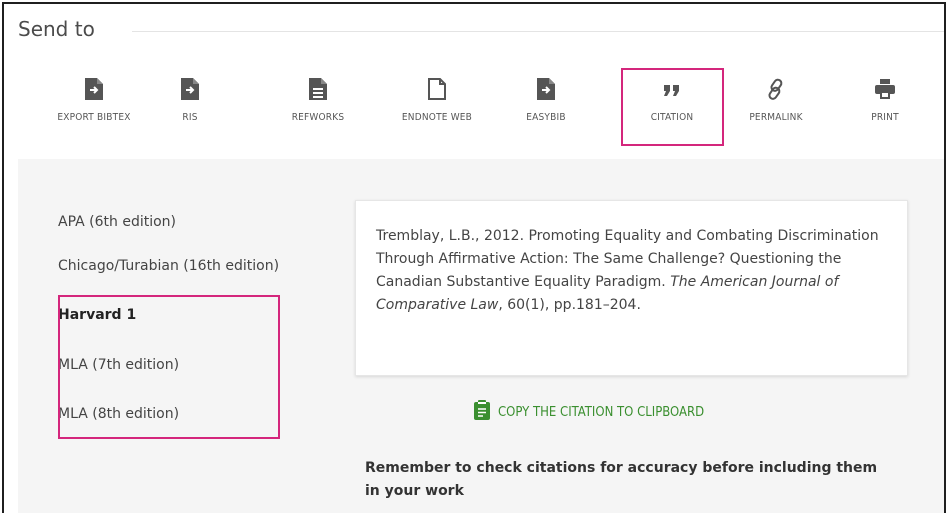  What do you see at coordinates (885, 117) in the screenshot?
I see `tool-label: PRINT` at bounding box center [885, 117].